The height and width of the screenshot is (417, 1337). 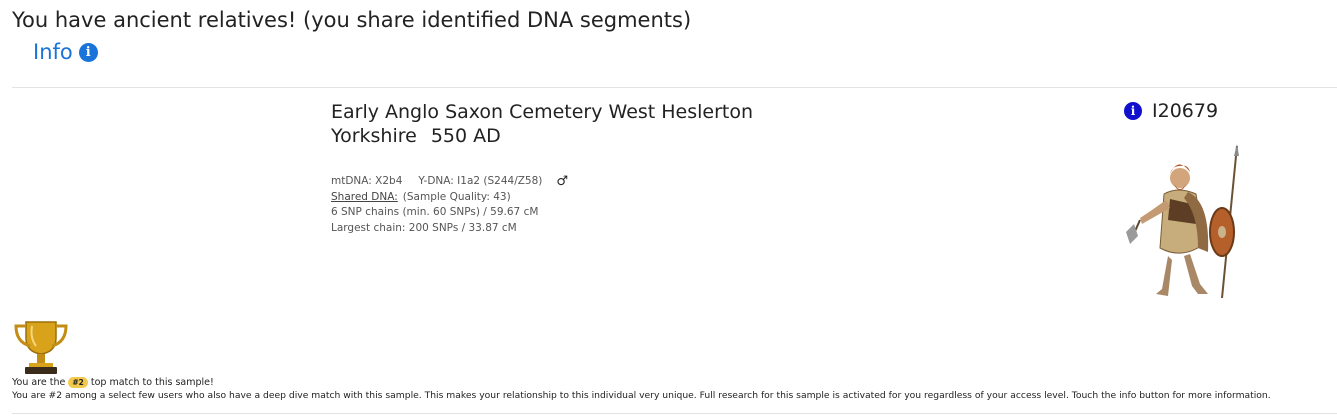 I want to click on shared-dna-row: Shared DNA: (Sample Quality: 43), so click(x=449, y=198).